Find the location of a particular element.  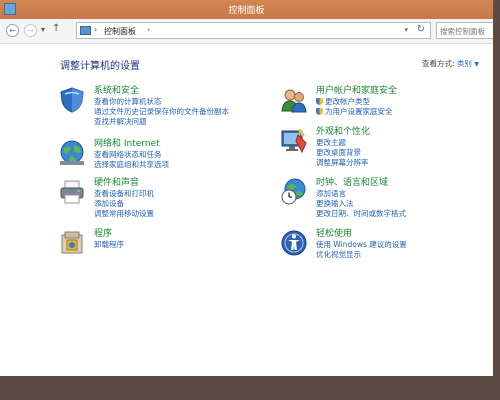

users-icon is located at coordinates (294, 100).